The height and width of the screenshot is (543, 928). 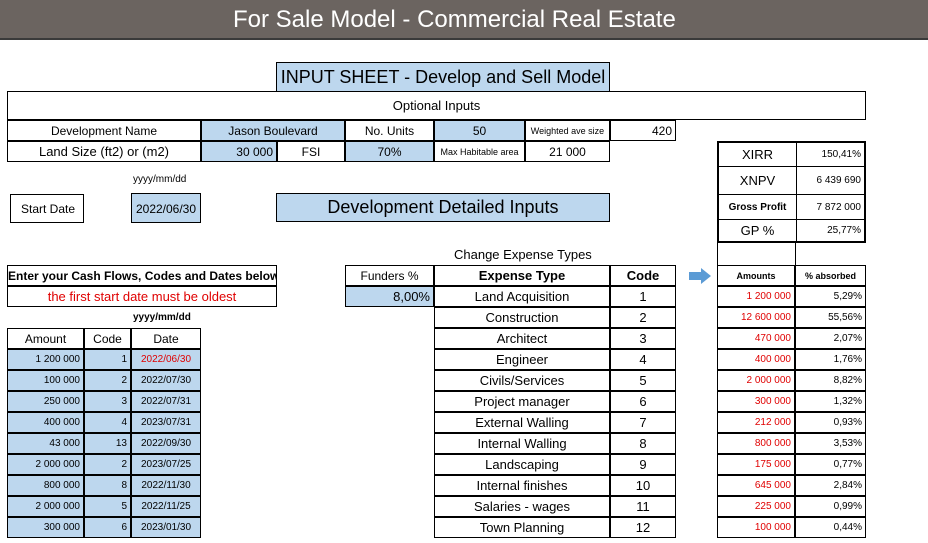 I want to click on start-date-input: 2022/06/30, so click(x=166, y=208).